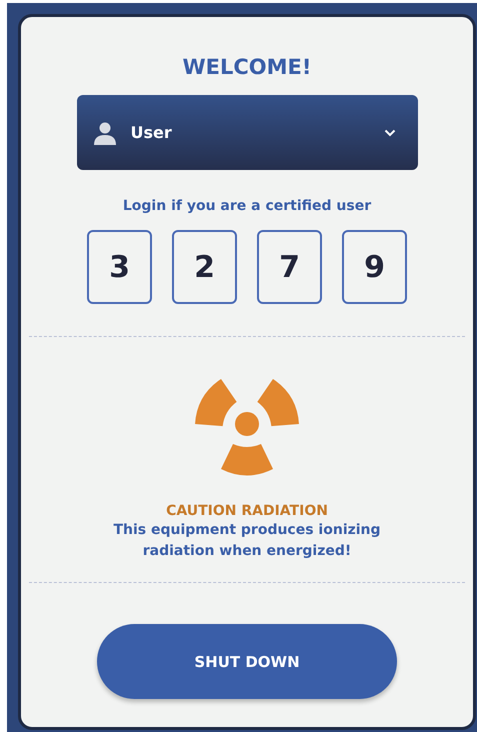 The image size is (477, 732). I want to click on welcome-title: WELCOME!, so click(247, 67).